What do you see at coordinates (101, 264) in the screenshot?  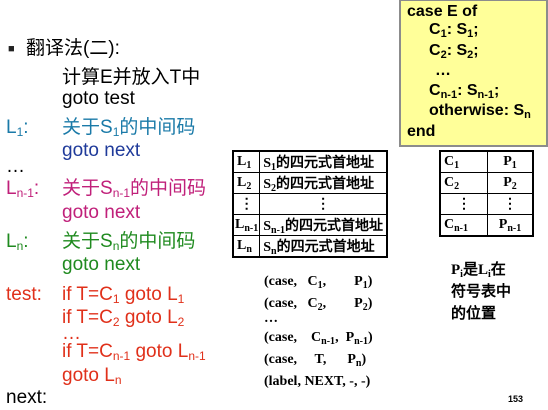 I see `ln-goto: goto next` at bounding box center [101, 264].